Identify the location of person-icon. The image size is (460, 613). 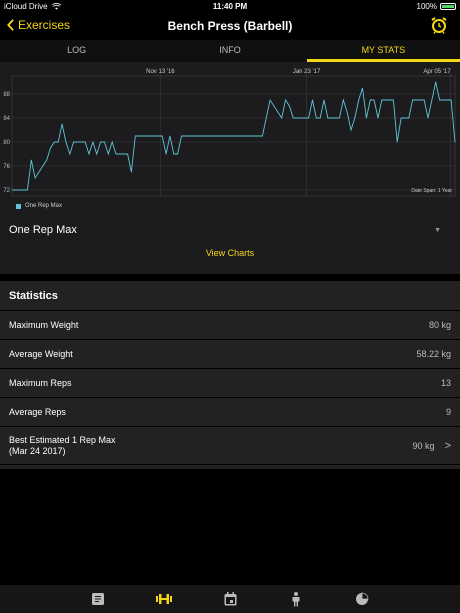
(296, 598).